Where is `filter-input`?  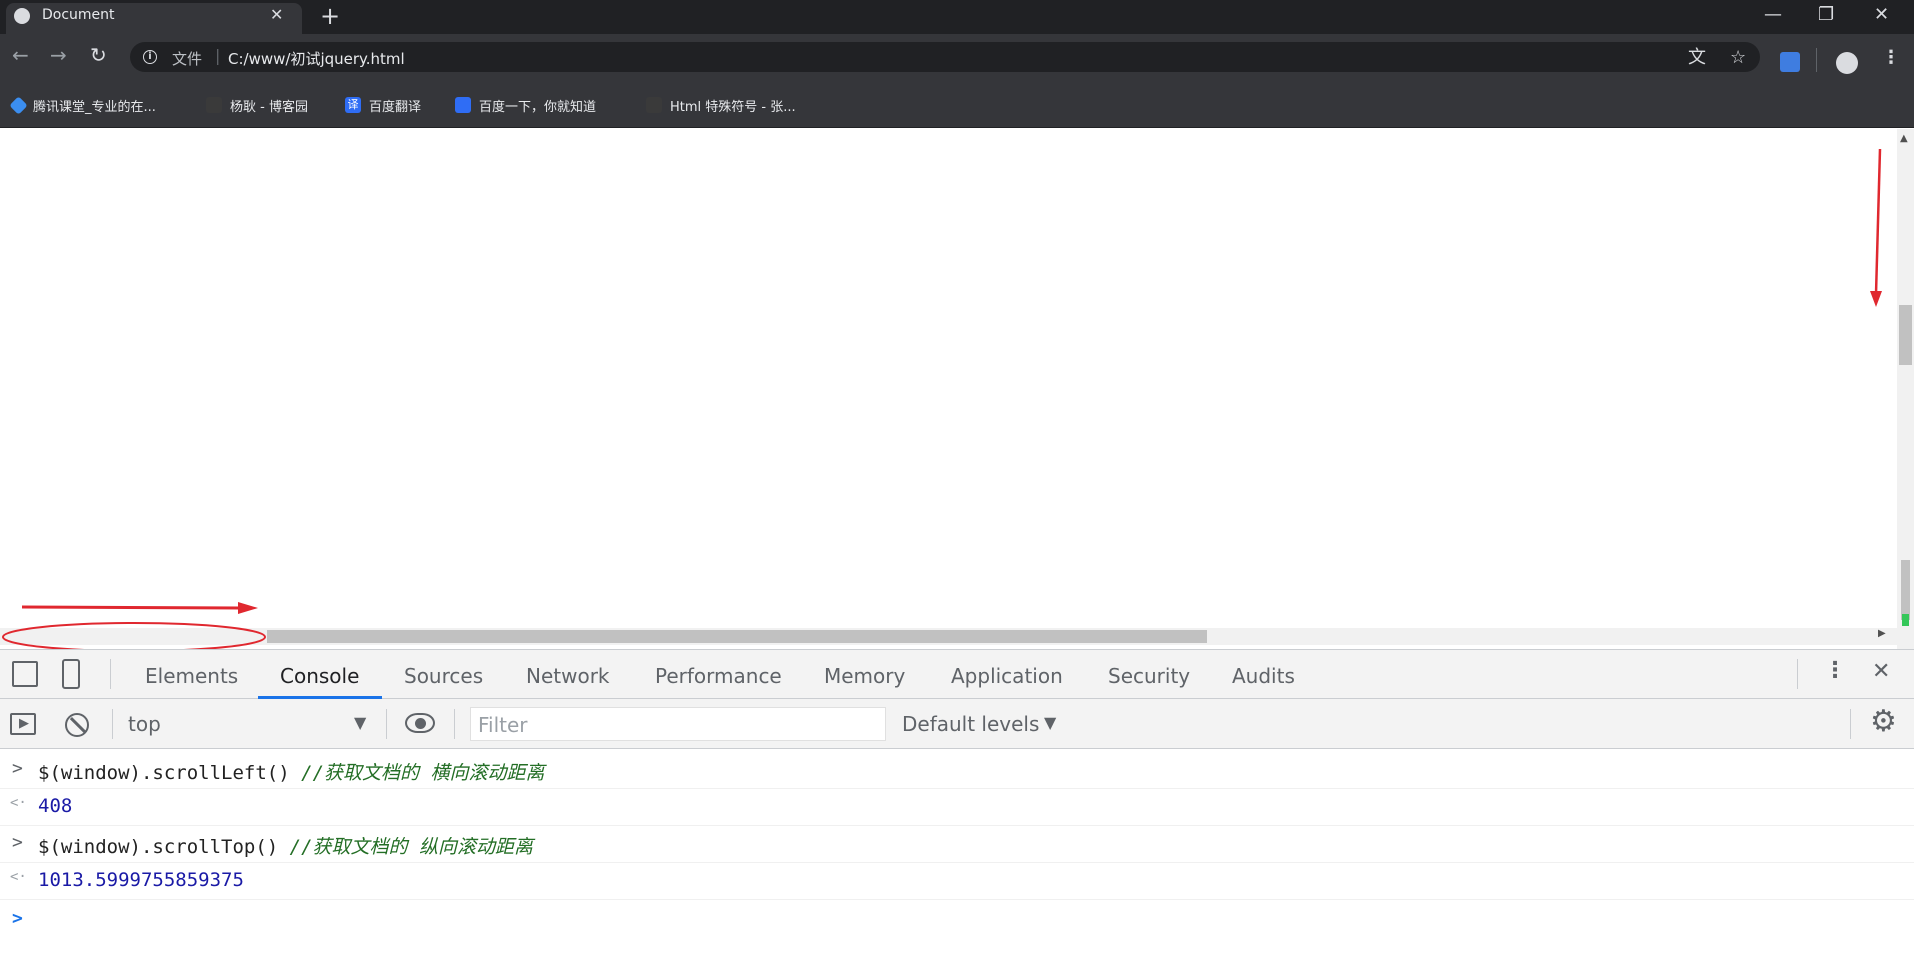
filter-input is located at coordinates (678, 724).